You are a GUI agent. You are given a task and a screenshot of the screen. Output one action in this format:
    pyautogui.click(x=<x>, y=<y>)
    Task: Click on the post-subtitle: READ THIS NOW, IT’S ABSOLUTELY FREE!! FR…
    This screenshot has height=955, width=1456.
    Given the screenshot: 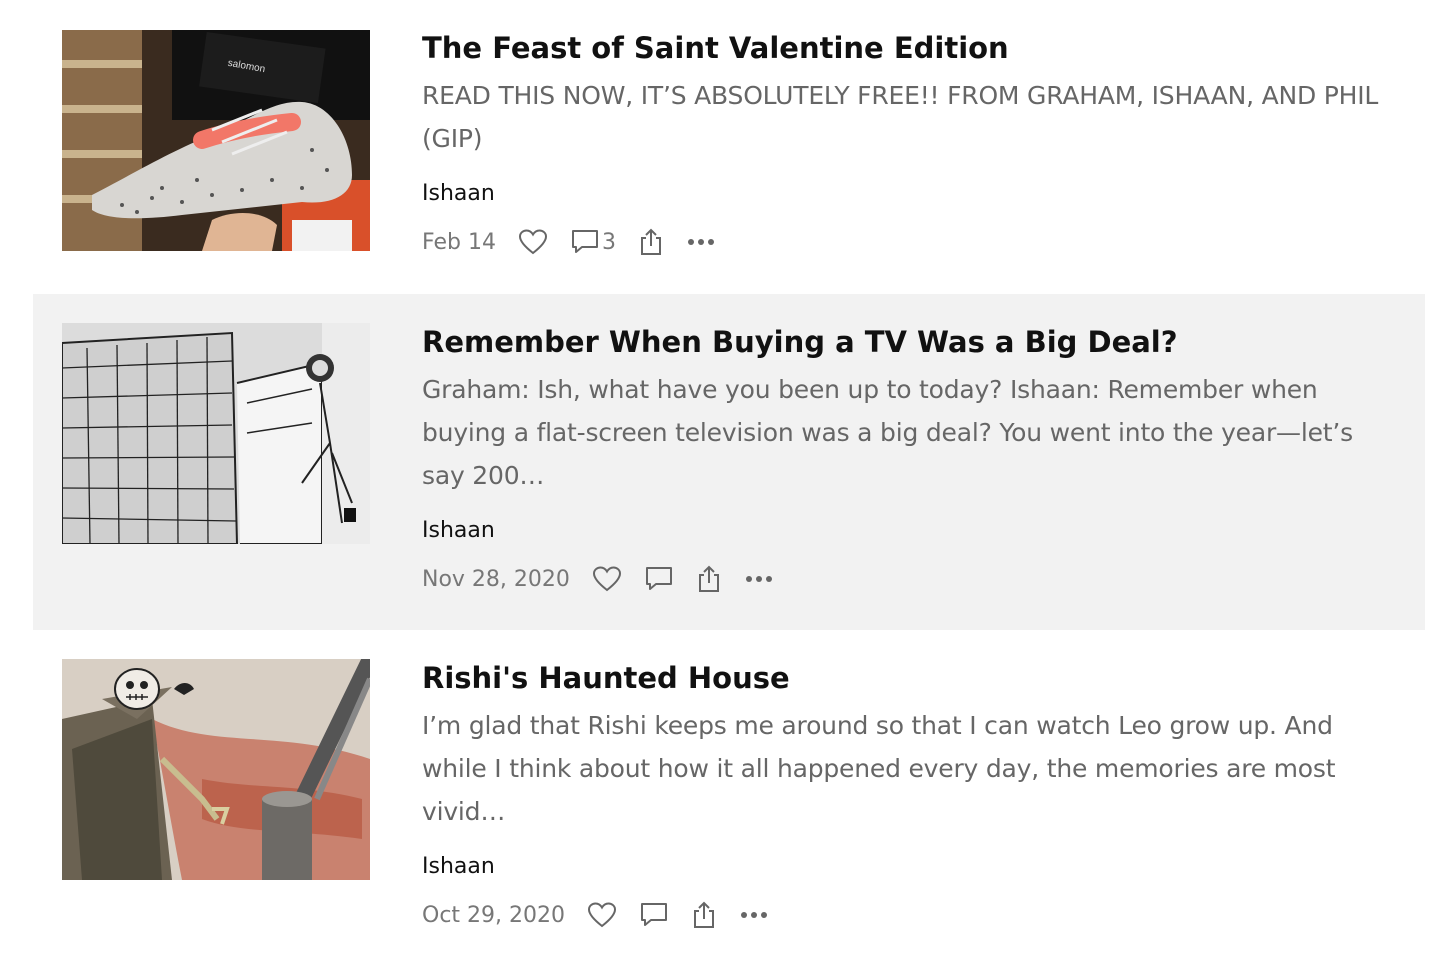 What is the action you would take?
    pyautogui.click(x=912, y=117)
    